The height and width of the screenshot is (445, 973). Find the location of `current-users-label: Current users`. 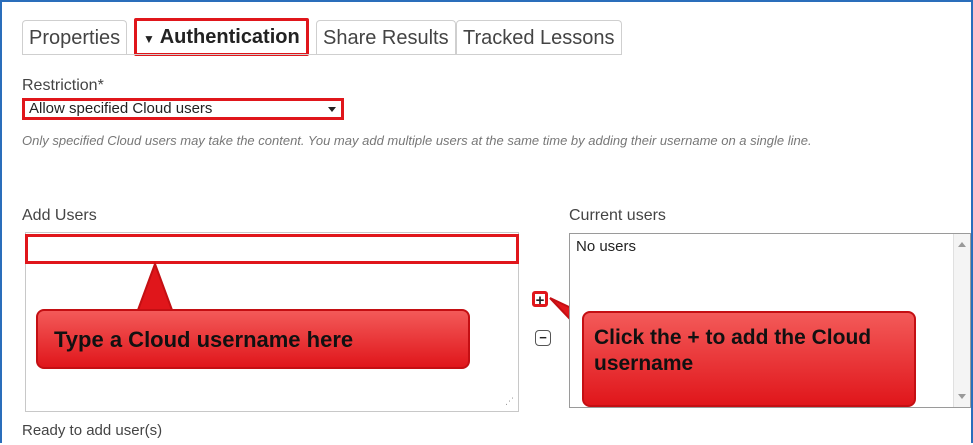

current-users-label: Current users is located at coordinates (617, 215).